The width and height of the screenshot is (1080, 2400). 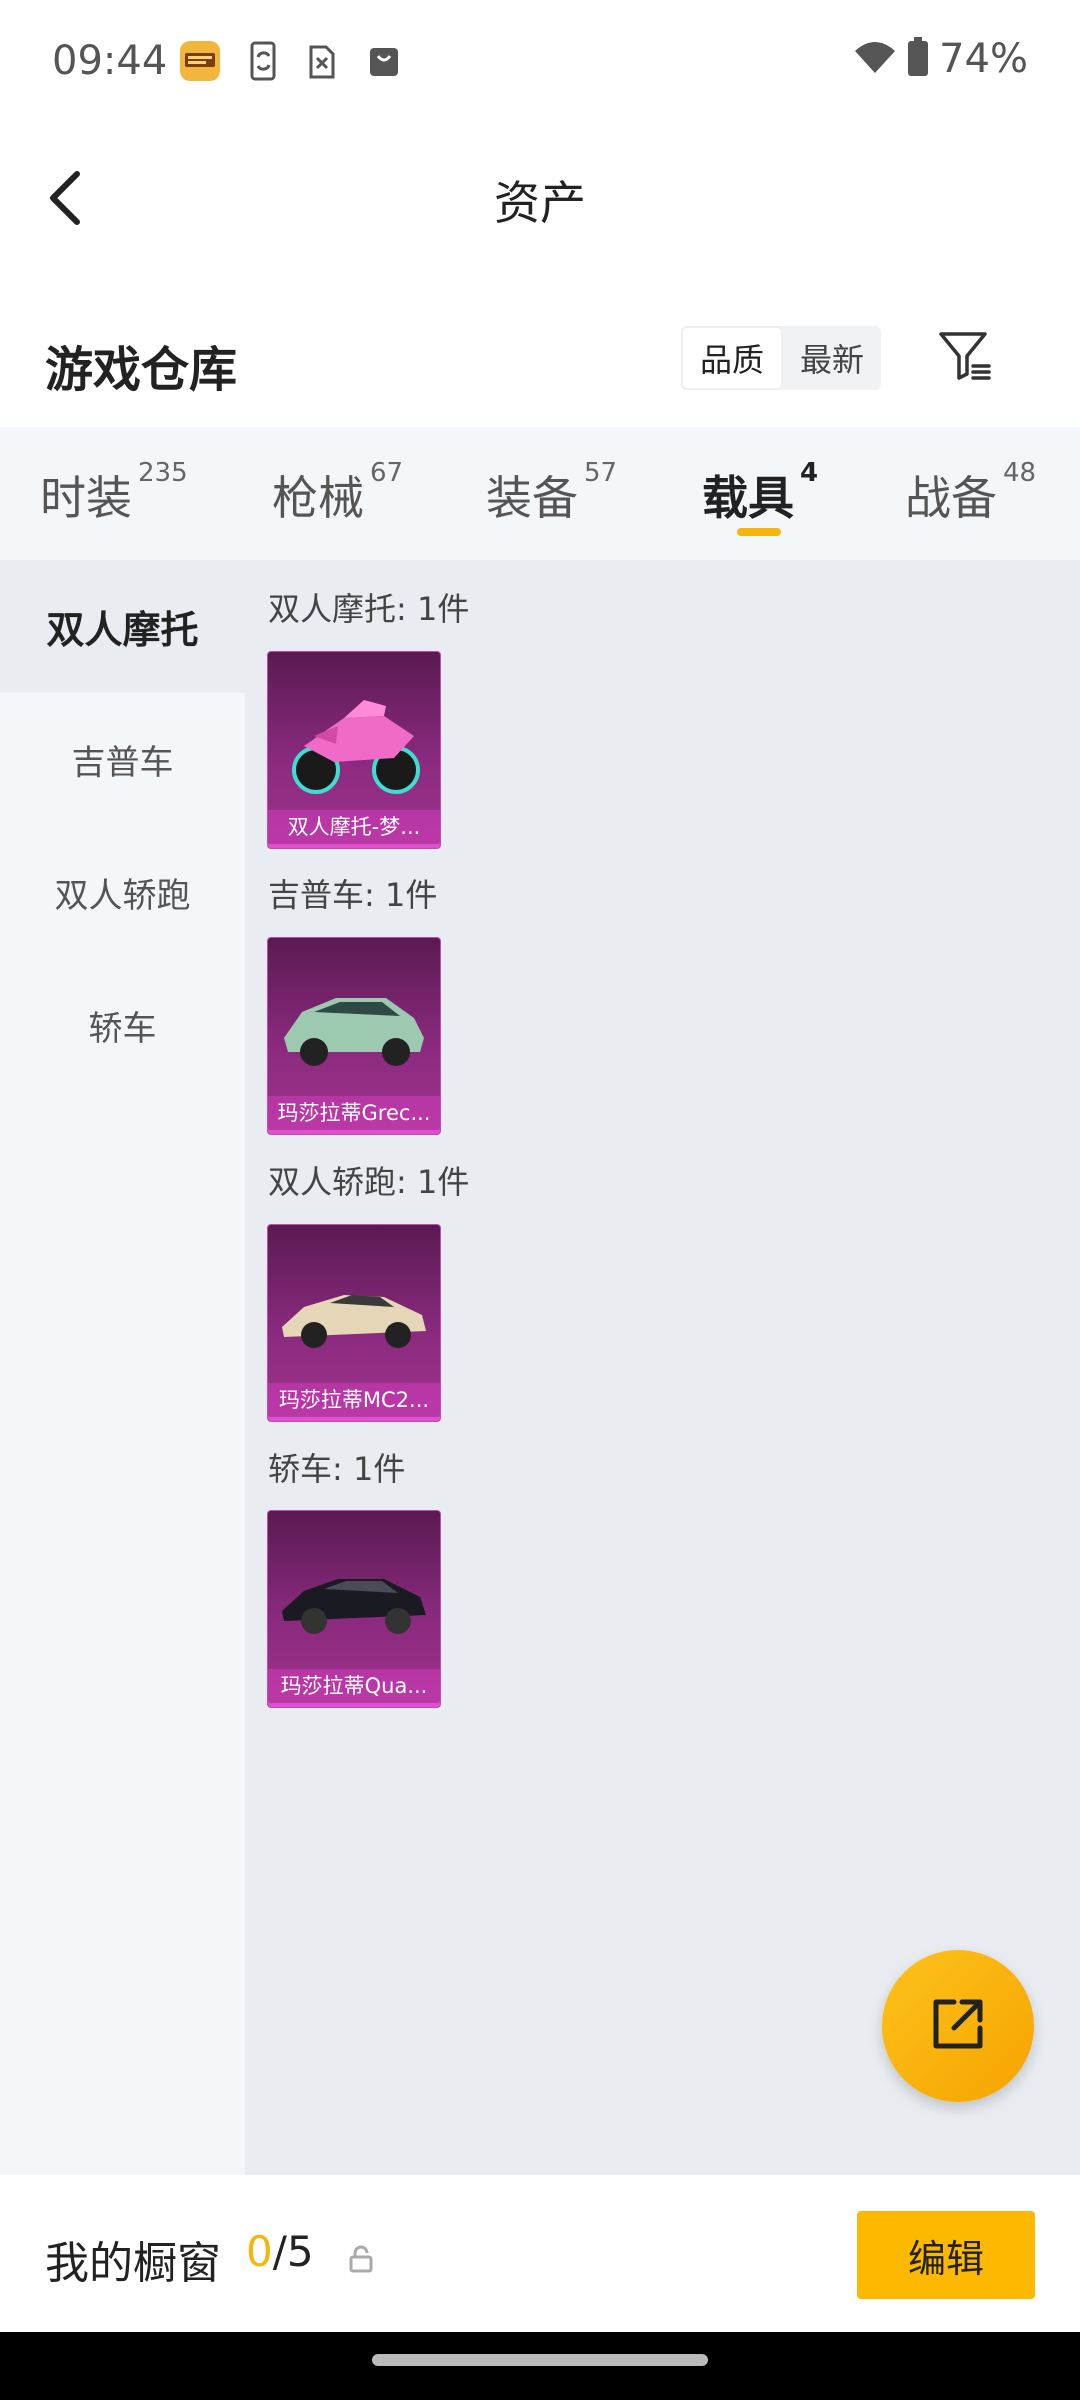 I want to click on tab-equipment: 装备 57, so click(x=551, y=493).